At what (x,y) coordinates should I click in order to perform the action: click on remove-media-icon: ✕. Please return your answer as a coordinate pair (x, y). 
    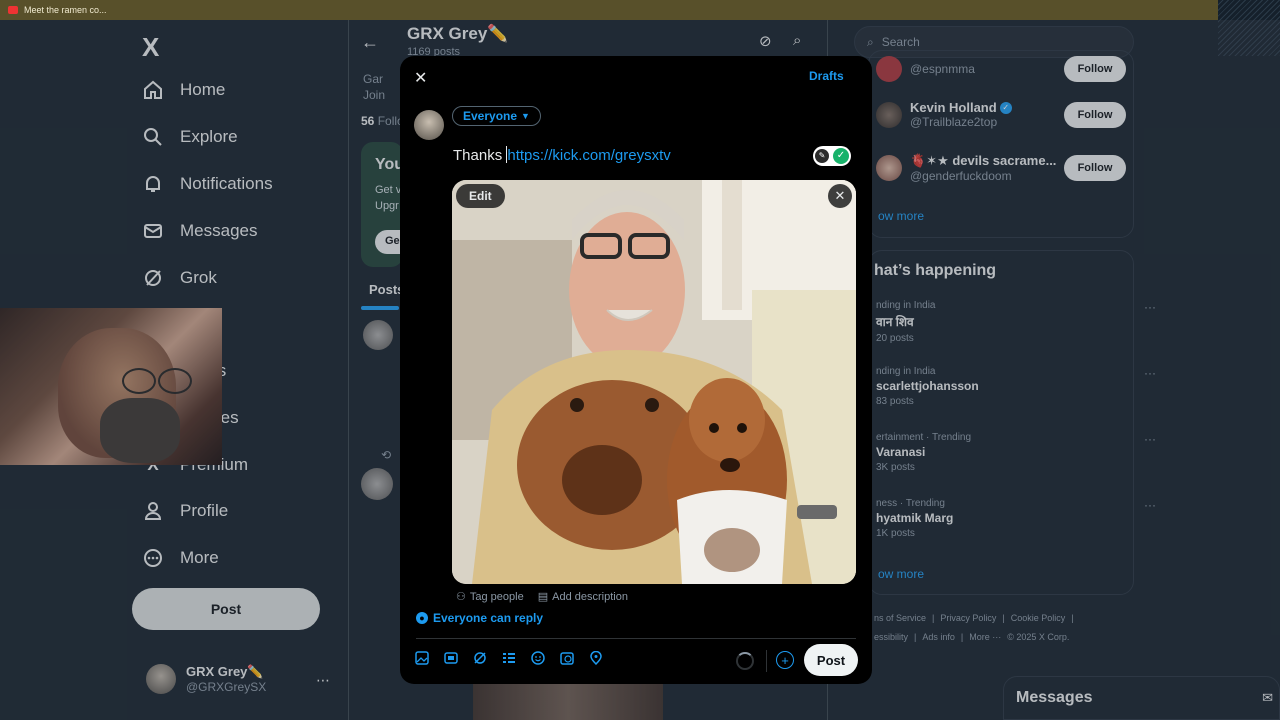
    Looking at the image, I should click on (840, 196).